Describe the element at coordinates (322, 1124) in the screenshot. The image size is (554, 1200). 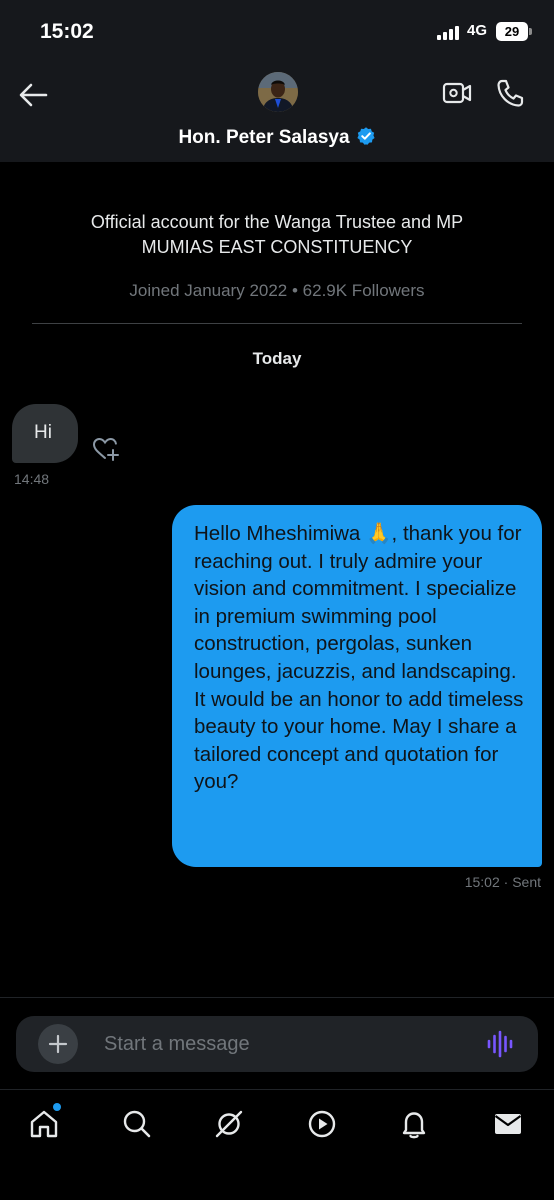
I see `video-icon` at that location.